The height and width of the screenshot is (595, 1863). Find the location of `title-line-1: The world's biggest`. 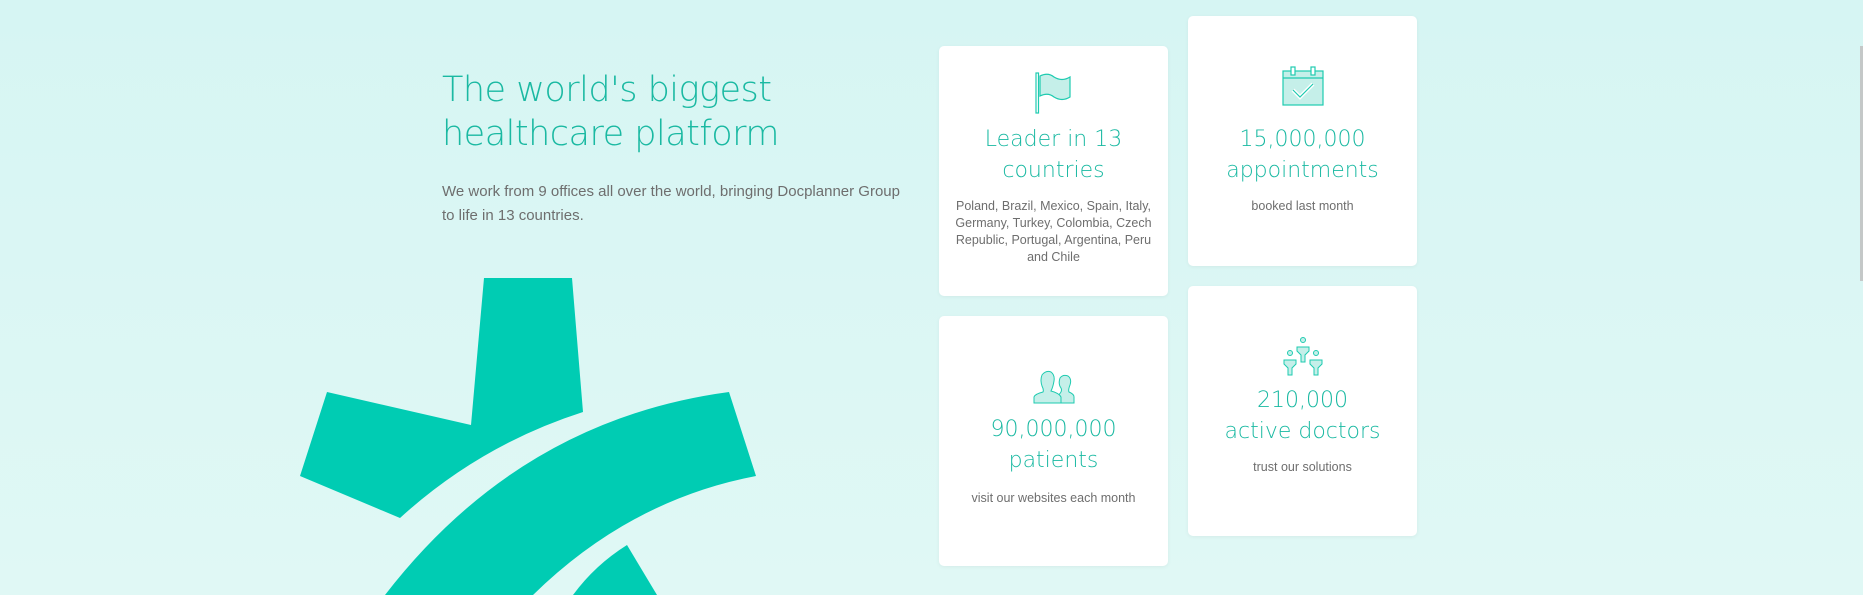

title-line-1: The world's biggest is located at coordinates (607, 90).